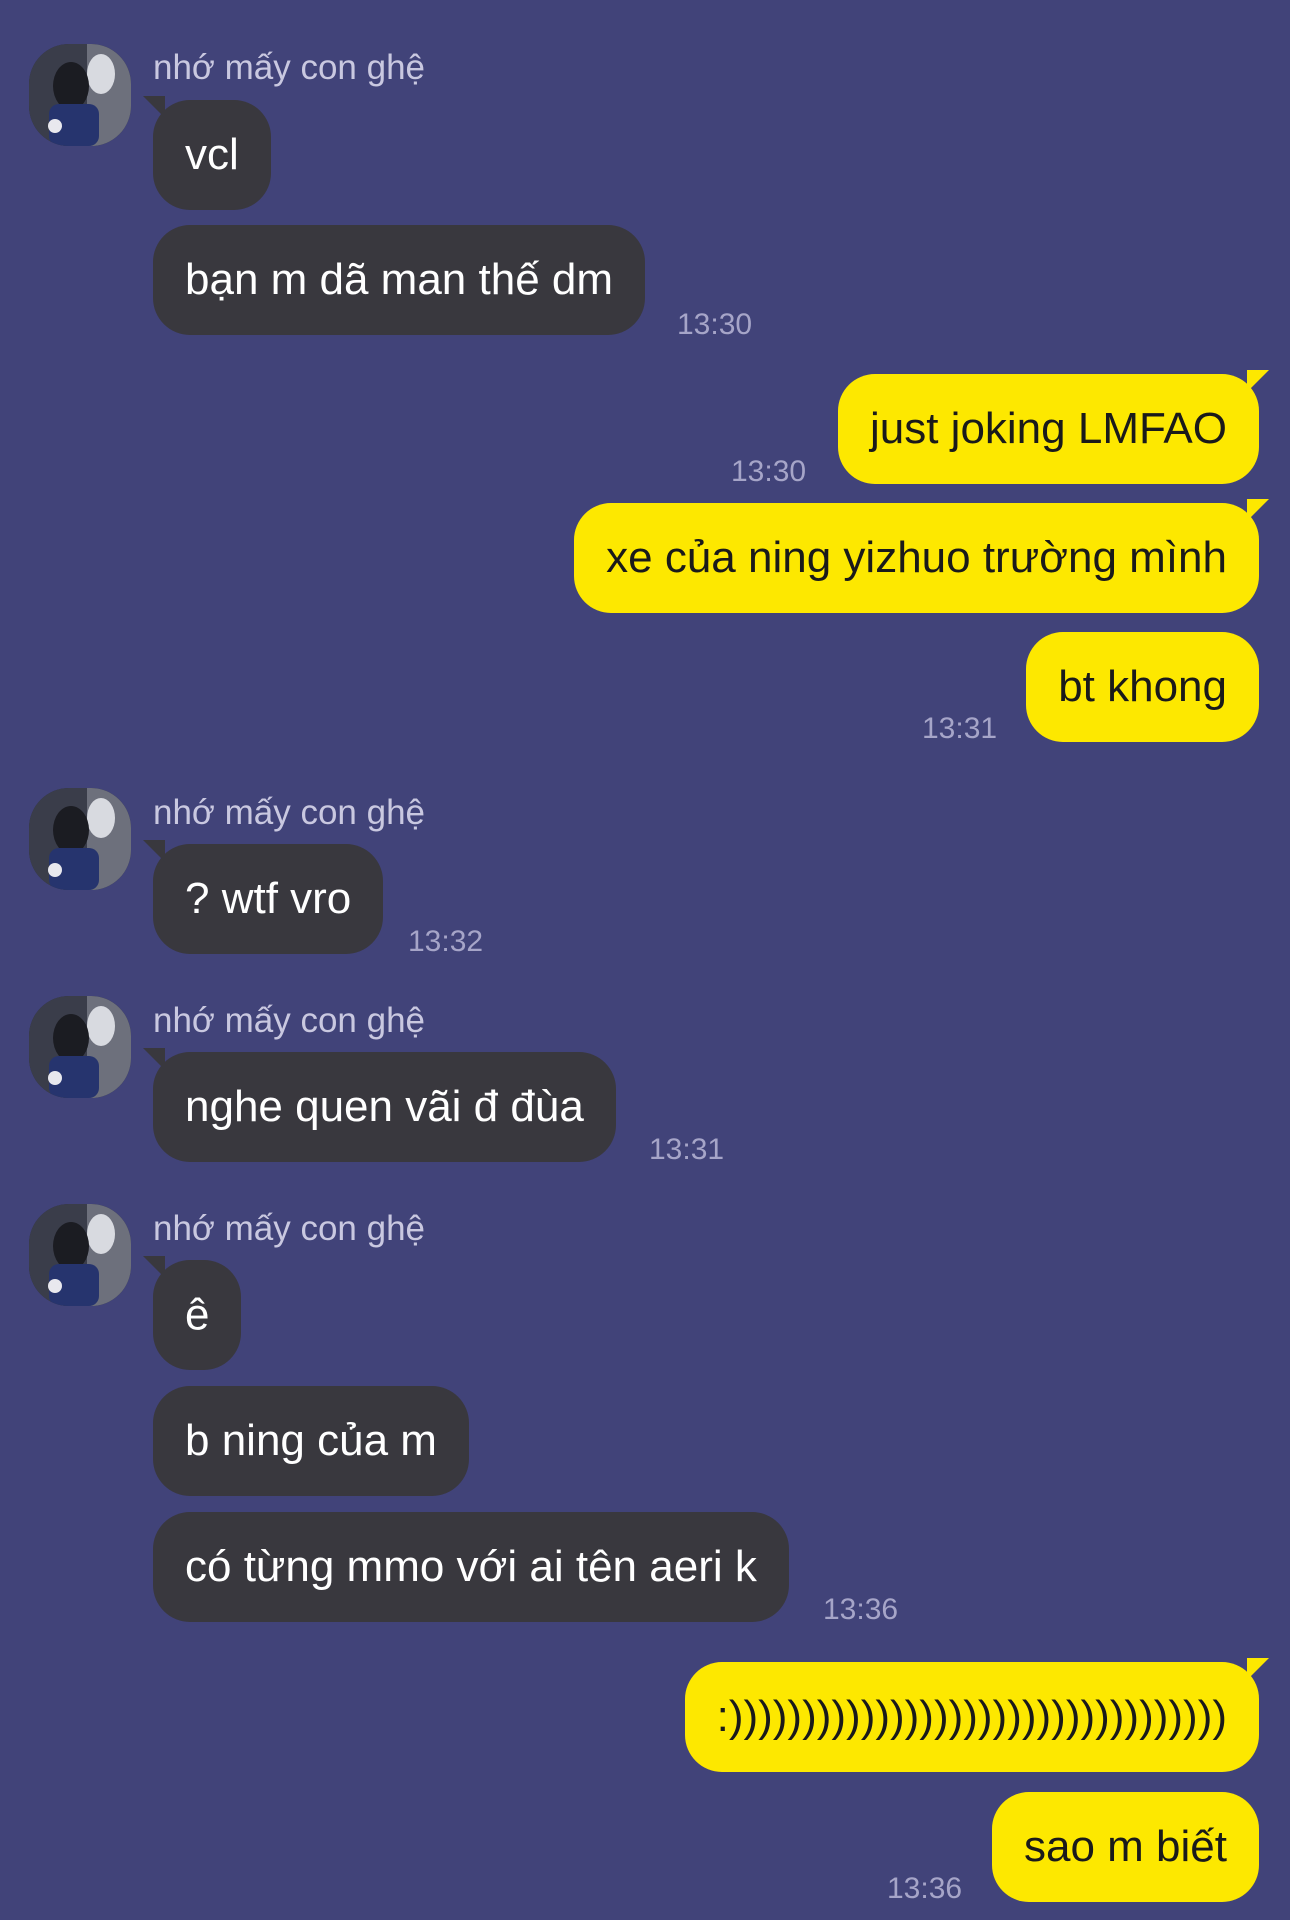  I want to click on message-bubble-incoming: vcl, so click(207, 153).